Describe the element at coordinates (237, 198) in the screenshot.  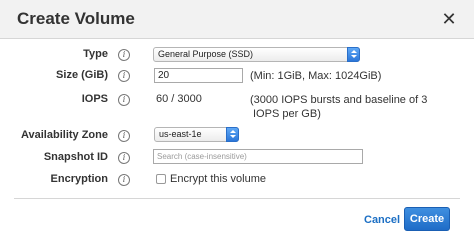
I see `footer-divider` at that location.